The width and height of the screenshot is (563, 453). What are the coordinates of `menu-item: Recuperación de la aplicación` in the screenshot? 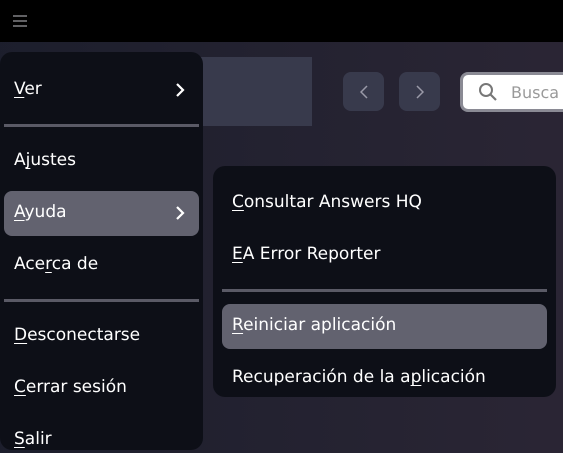 It's located at (384, 378).